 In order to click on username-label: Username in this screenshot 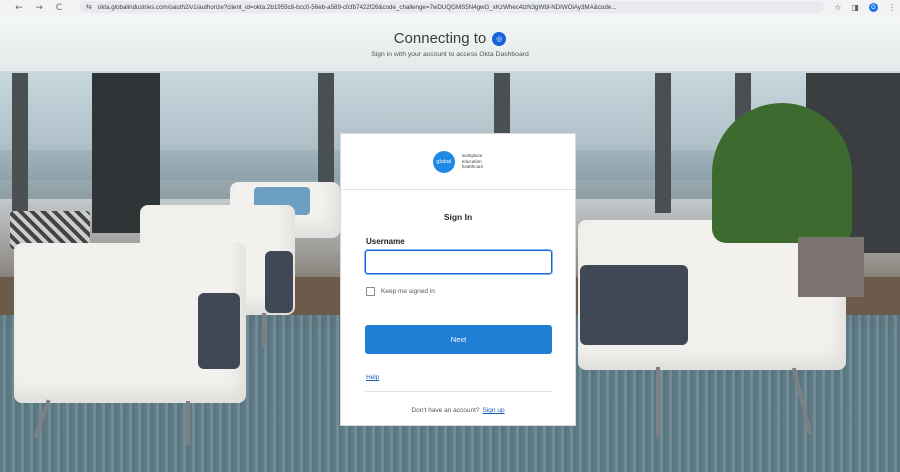, I will do `click(385, 241)`.